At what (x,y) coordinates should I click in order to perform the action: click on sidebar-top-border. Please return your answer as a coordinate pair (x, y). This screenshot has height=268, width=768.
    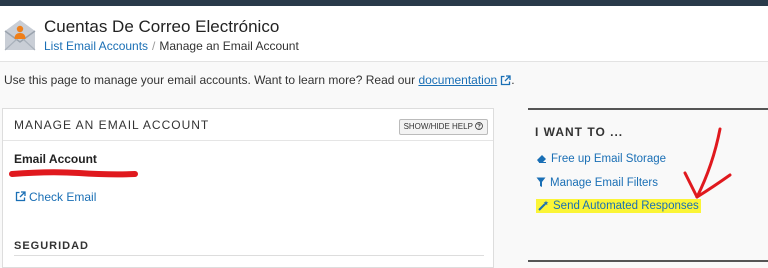
    Looking at the image, I should click on (648, 109).